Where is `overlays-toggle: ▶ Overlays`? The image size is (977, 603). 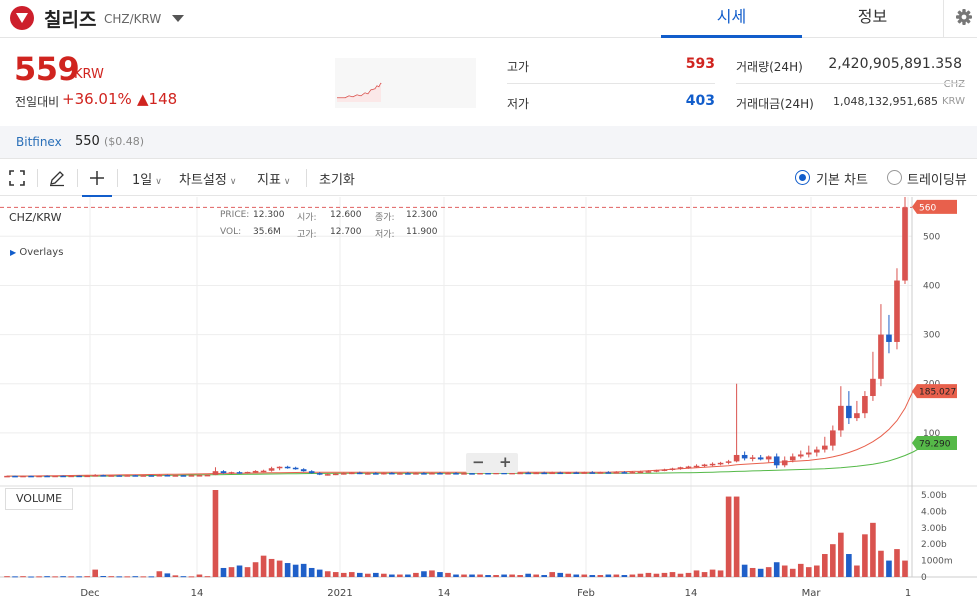
overlays-toggle: ▶ Overlays is located at coordinates (36, 252).